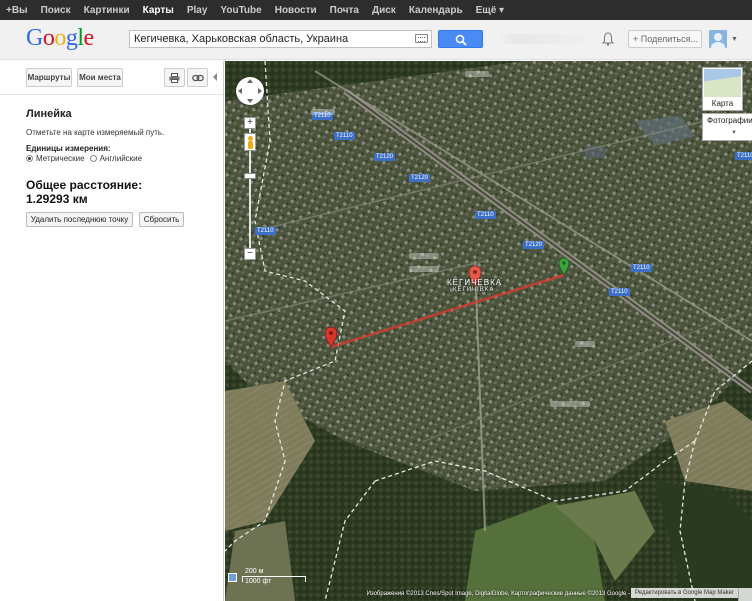 This screenshot has height=601, width=752. I want to click on print-button, so click(174, 77).